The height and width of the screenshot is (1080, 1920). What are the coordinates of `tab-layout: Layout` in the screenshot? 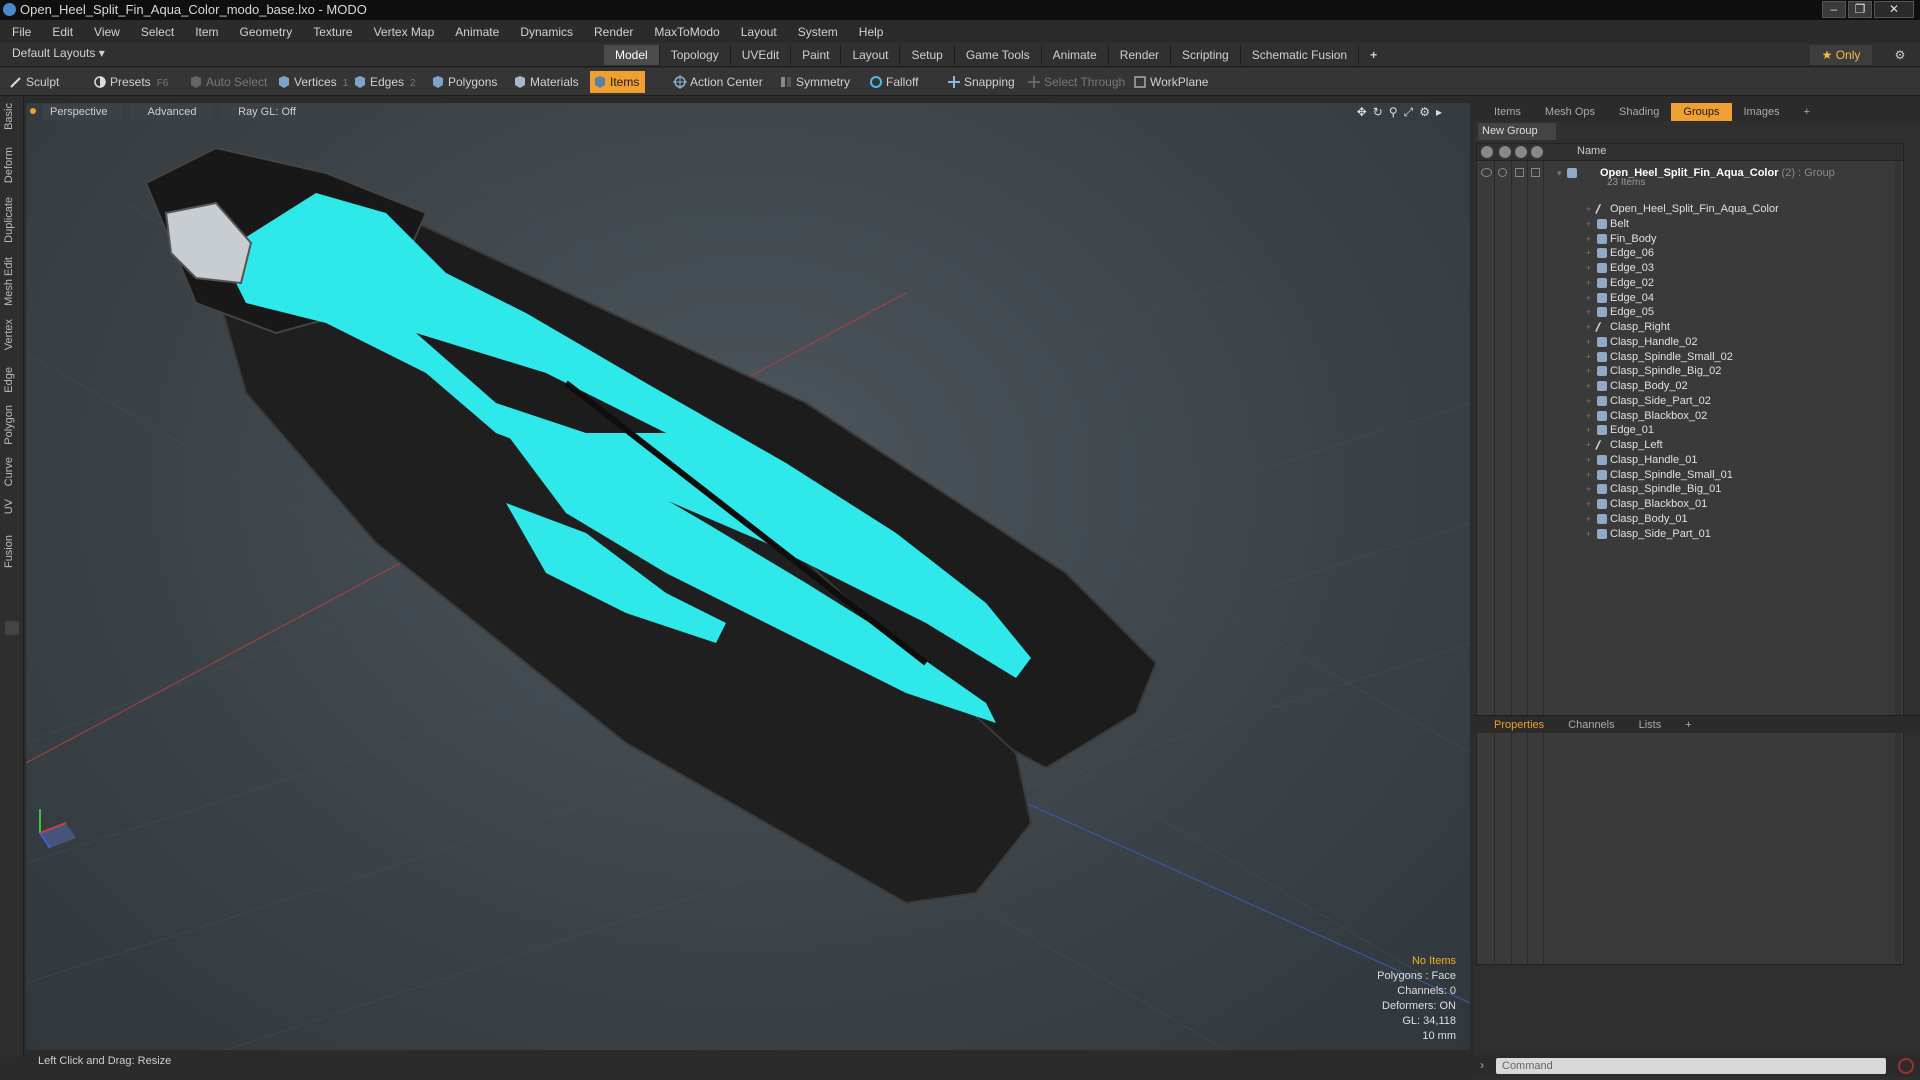 It's located at (871, 55).